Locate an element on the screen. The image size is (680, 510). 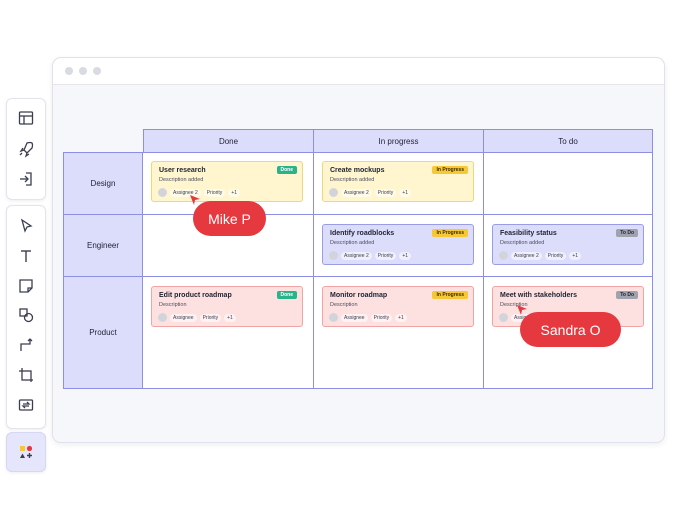
shape-library-icon is located at coordinates (26, 452).